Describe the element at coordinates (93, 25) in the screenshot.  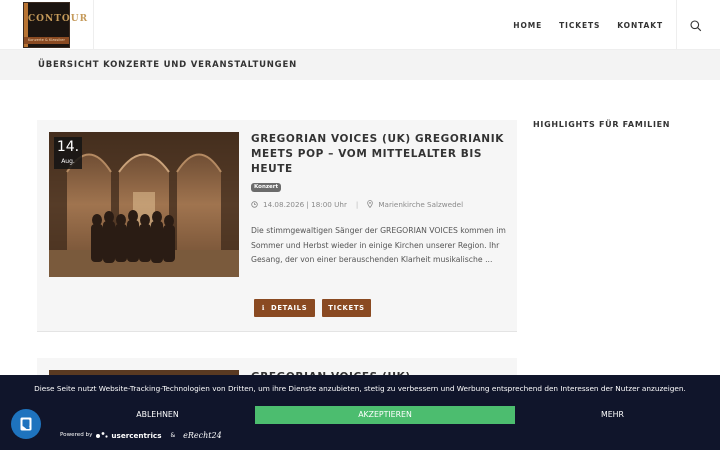
I see `header-divider` at that location.